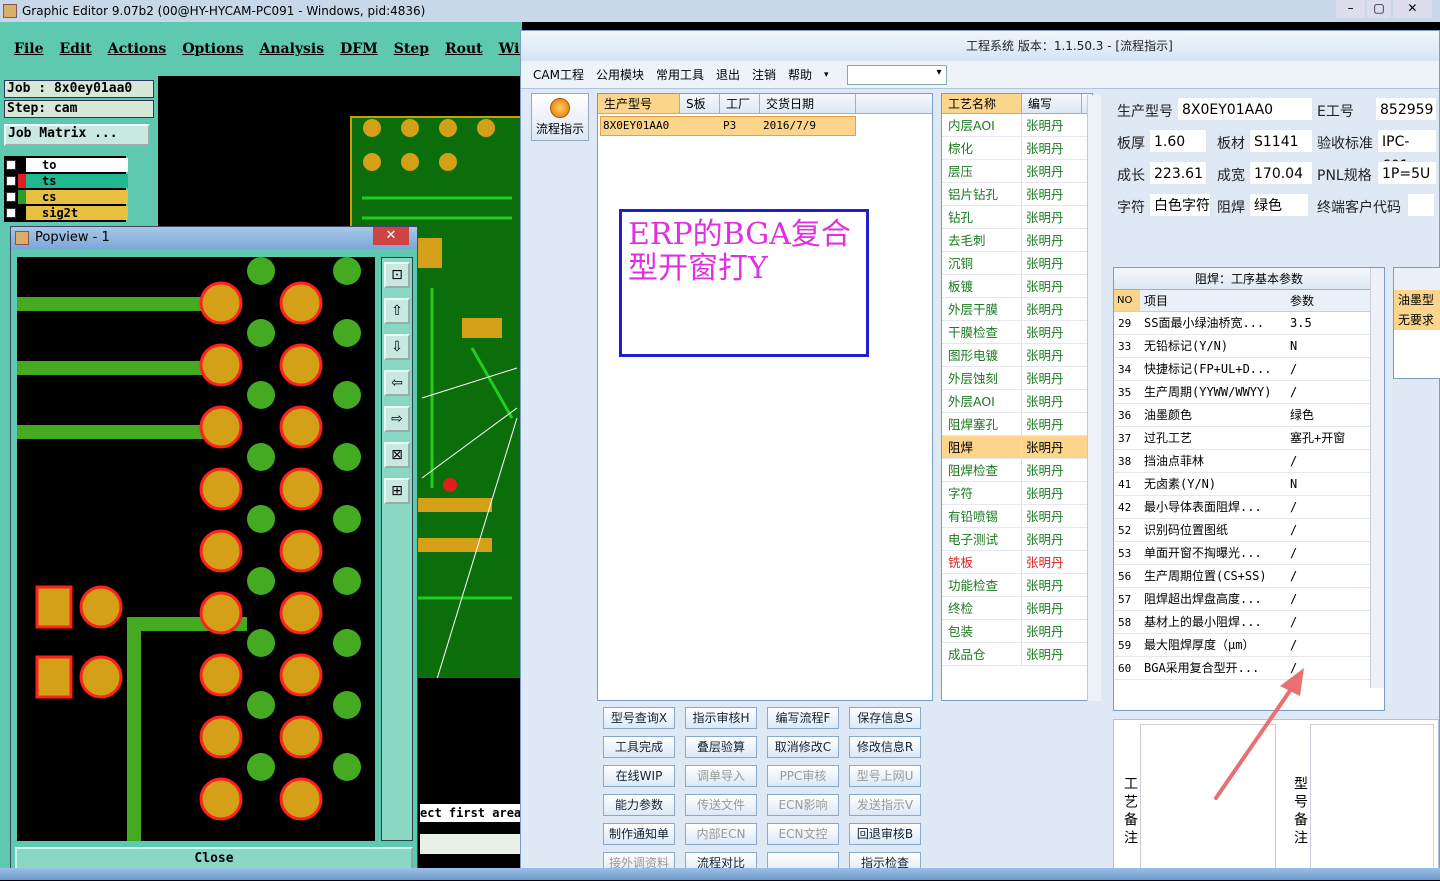 The height and width of the screenshot is (881, 1440). I want to click on cam-button: 内部ECN, so click(721, 834).